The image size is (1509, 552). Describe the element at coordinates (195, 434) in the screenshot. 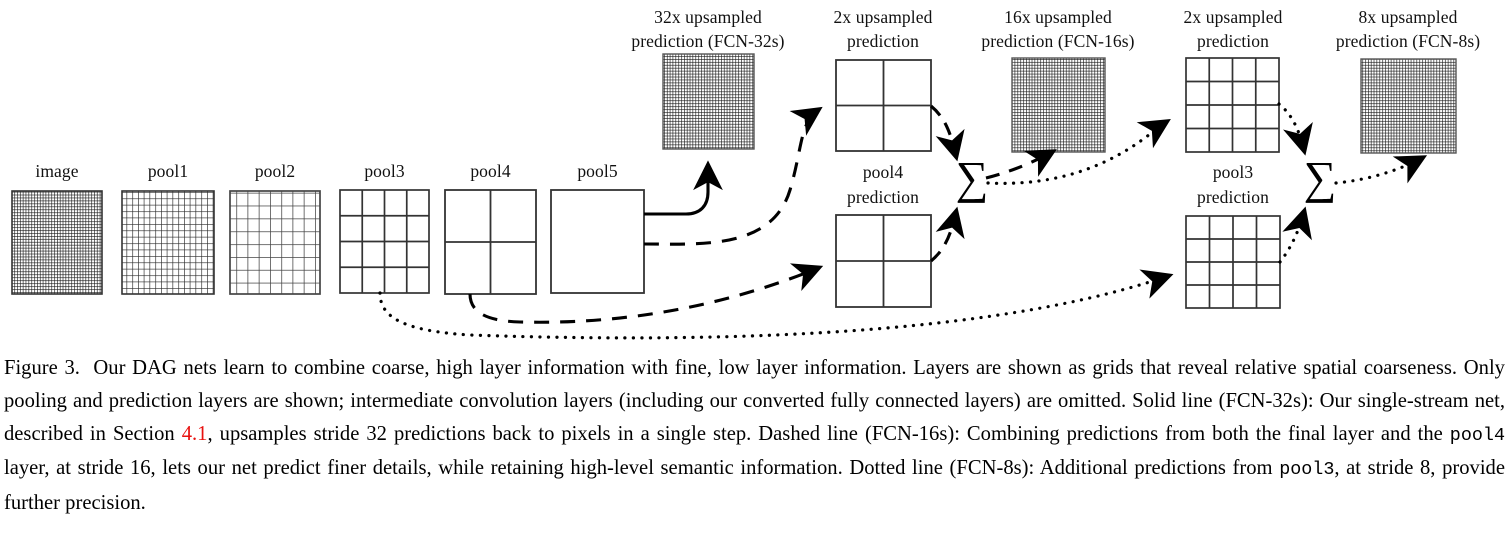

I see `caption-section-ref: 4.1` at that location.